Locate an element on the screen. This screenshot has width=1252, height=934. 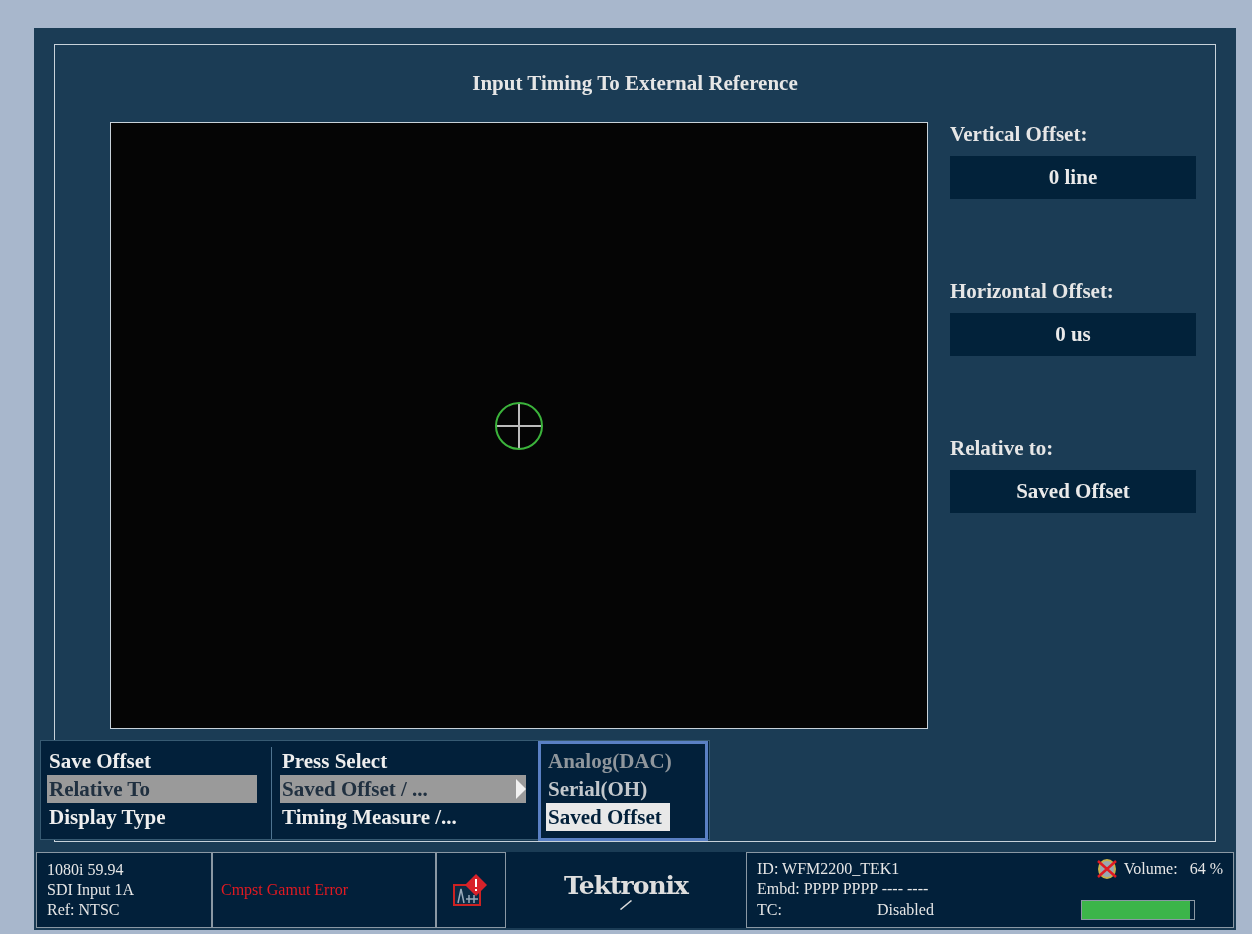
menu-item: Relative To is located at coordinates (152, 789).